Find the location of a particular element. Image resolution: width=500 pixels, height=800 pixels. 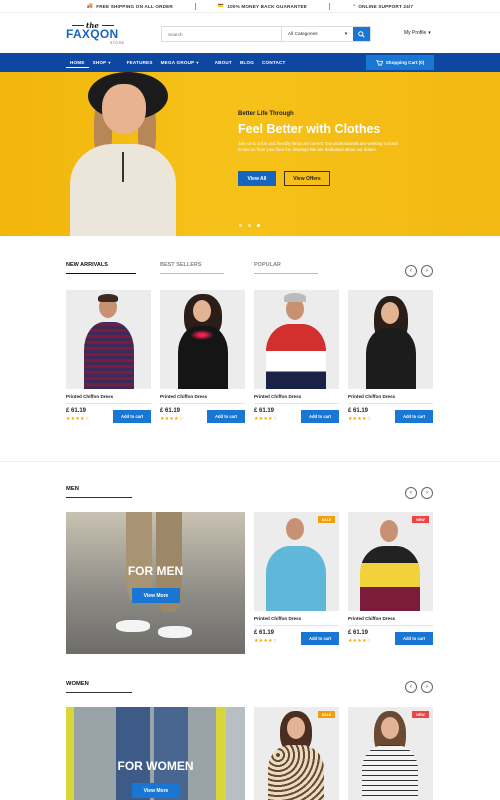

nav-about: ABOUT is located at coordinates (223, 62).